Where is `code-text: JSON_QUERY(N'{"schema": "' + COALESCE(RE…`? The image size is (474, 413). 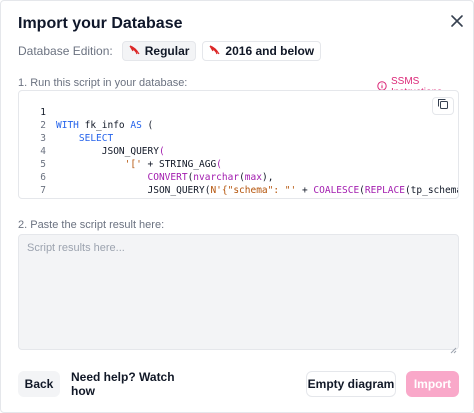 code-text: JSON_QUERY(N'{"schema": "' + COALESCE(RE… is located at coordinates (257, 190).